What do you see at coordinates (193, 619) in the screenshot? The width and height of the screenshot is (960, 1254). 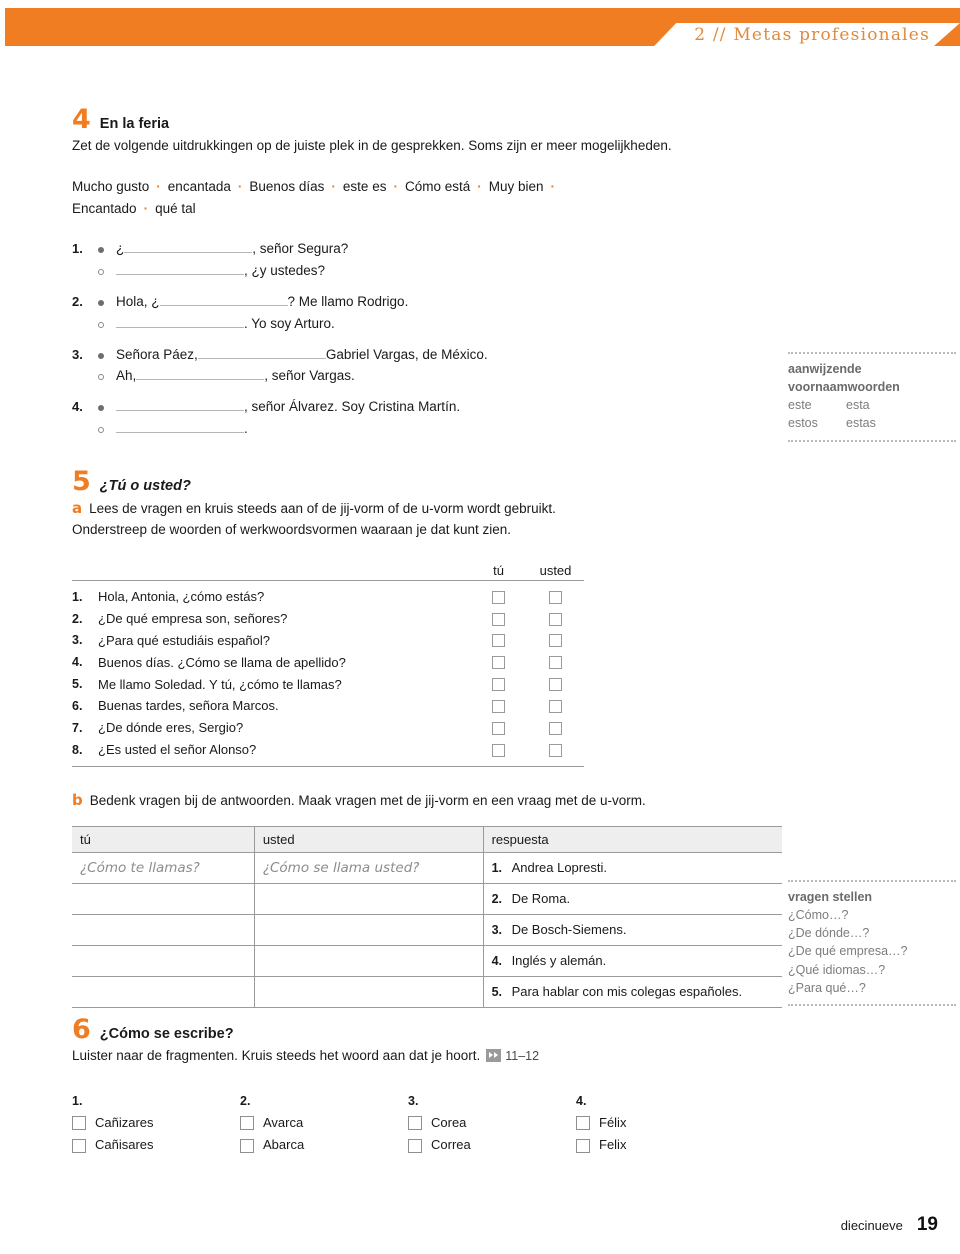 I see `row-text: ¿De qué empresa son, señores?` at bounding box center [193, 619].